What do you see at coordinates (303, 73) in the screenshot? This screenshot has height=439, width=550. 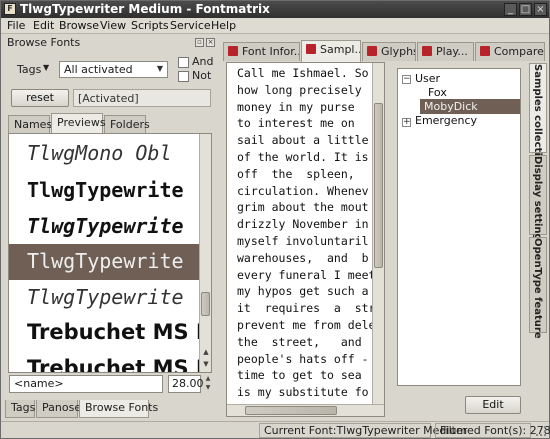 I see `sample-line: Call me Ishmael. So` at bounding box center [303, 73].